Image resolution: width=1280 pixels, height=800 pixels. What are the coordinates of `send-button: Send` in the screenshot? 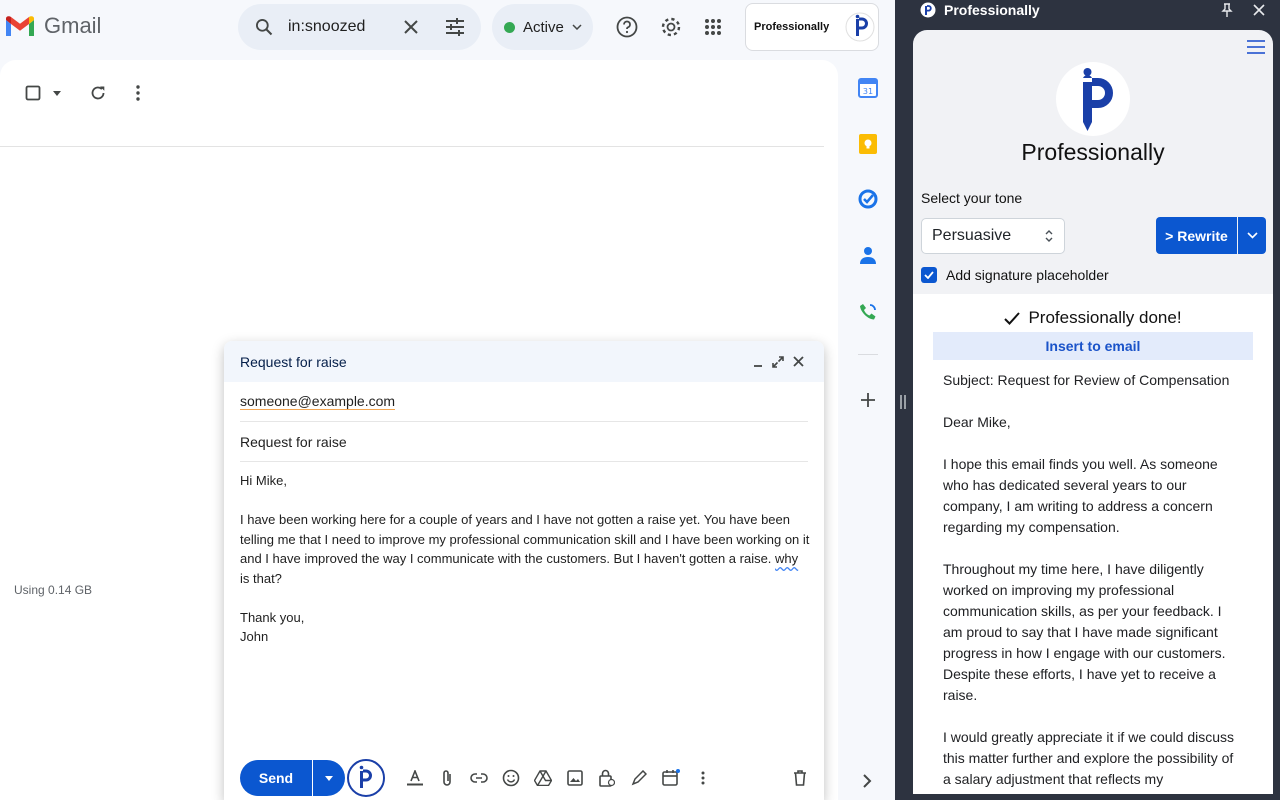 It's located at (276, 778).